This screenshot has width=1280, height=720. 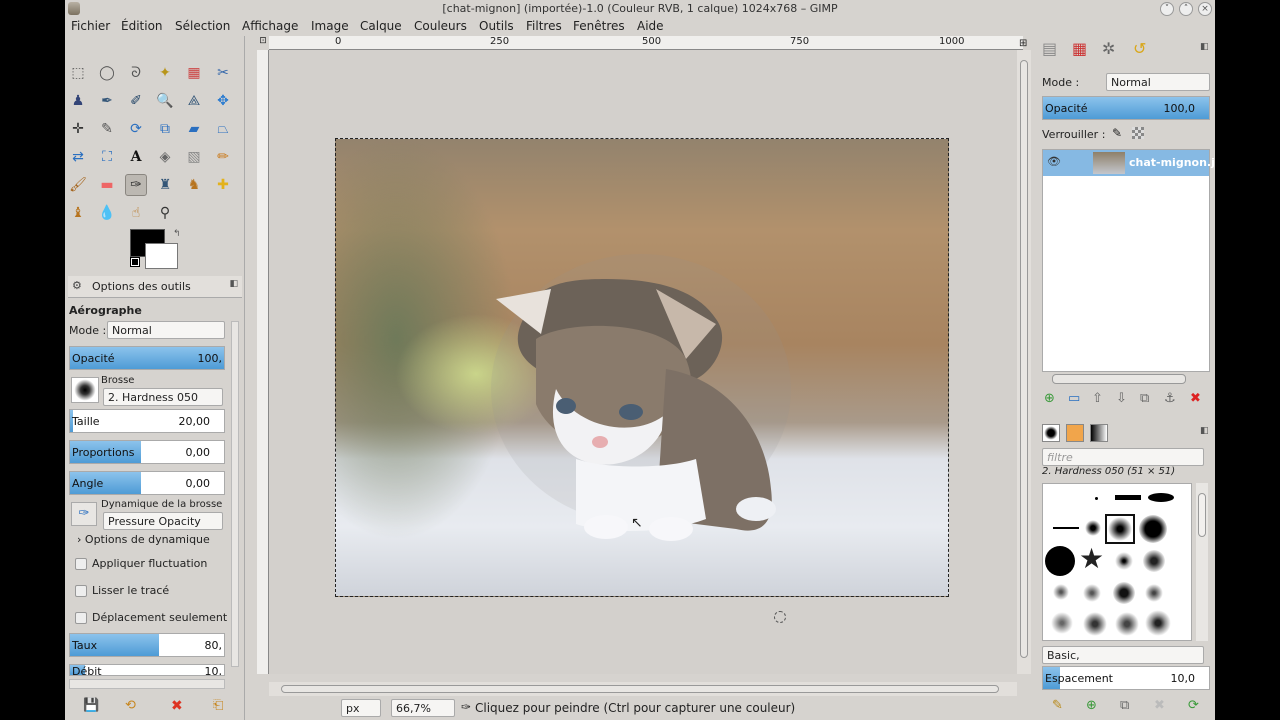 I want to click on size-slider: Taille 20,00, so click(x=147, y=421).